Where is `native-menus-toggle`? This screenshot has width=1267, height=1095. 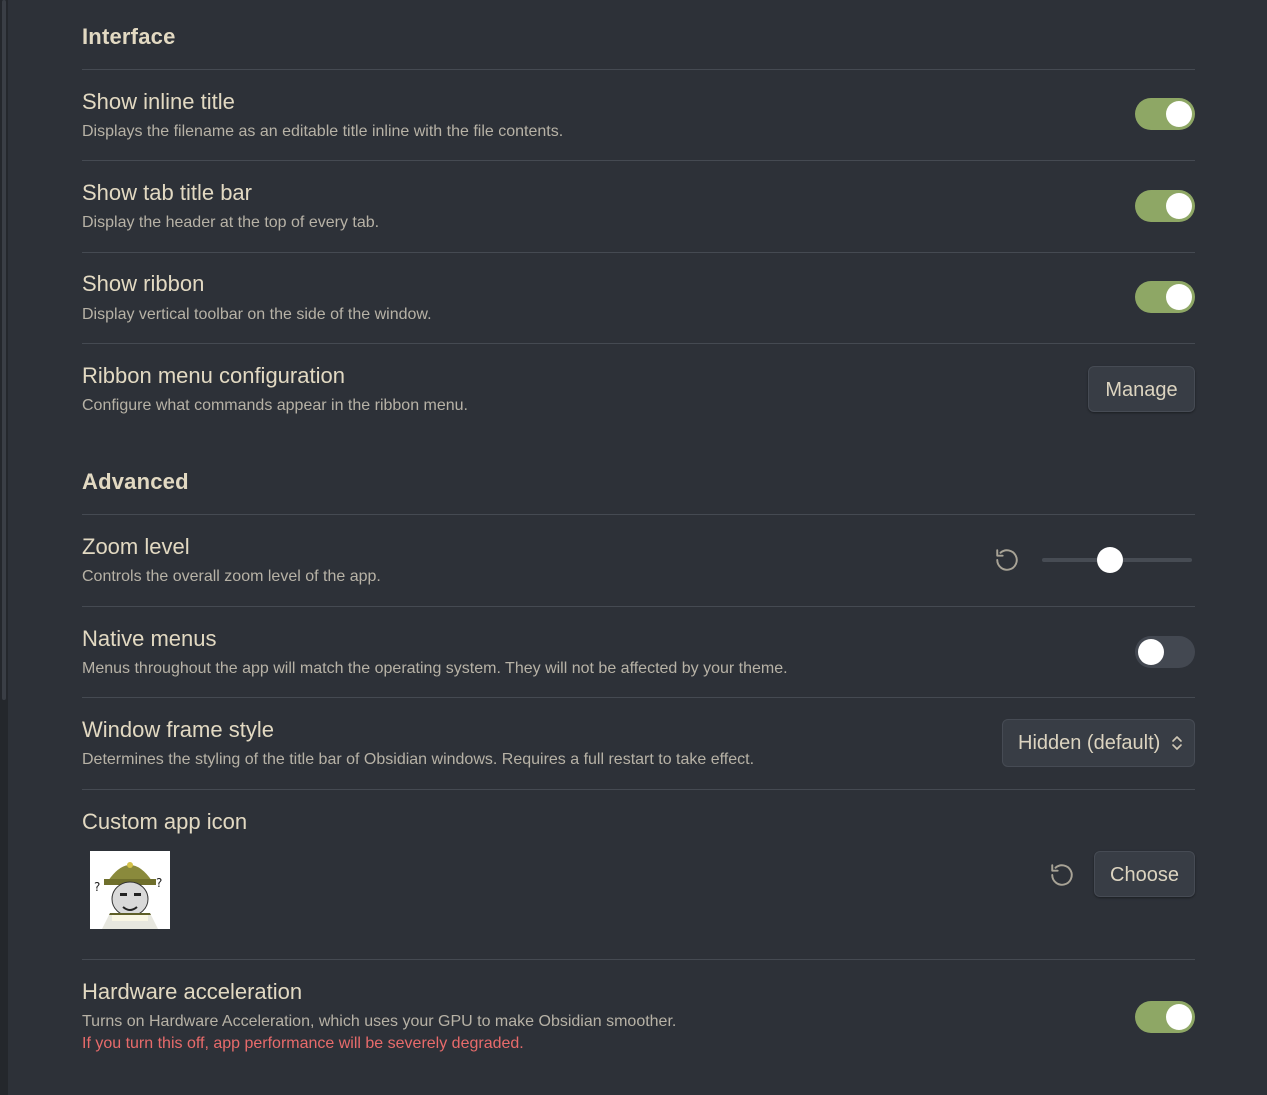
native-menus-toggle is located at coordinates (1165, 652).